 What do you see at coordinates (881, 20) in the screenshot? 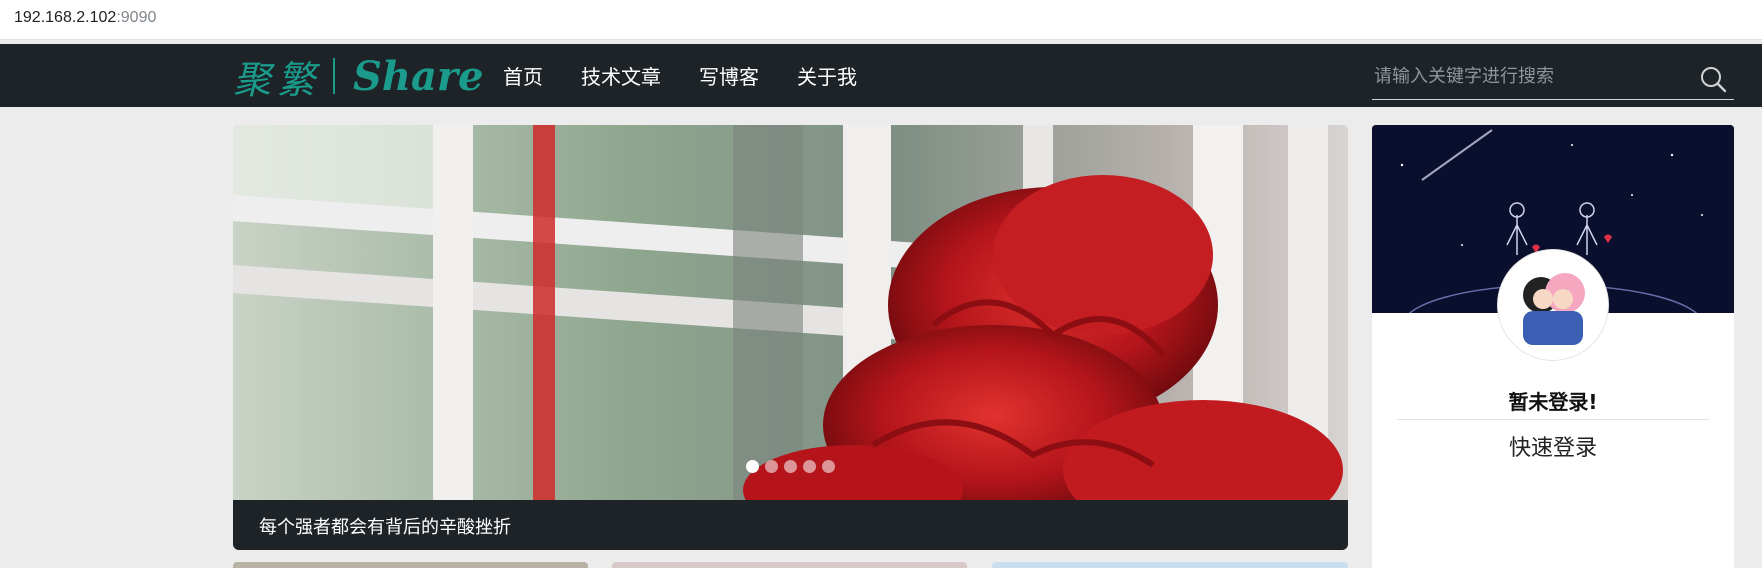
I see `browser-url-bar: 192.168.2.102:9090` at bounding box center [881, 20].